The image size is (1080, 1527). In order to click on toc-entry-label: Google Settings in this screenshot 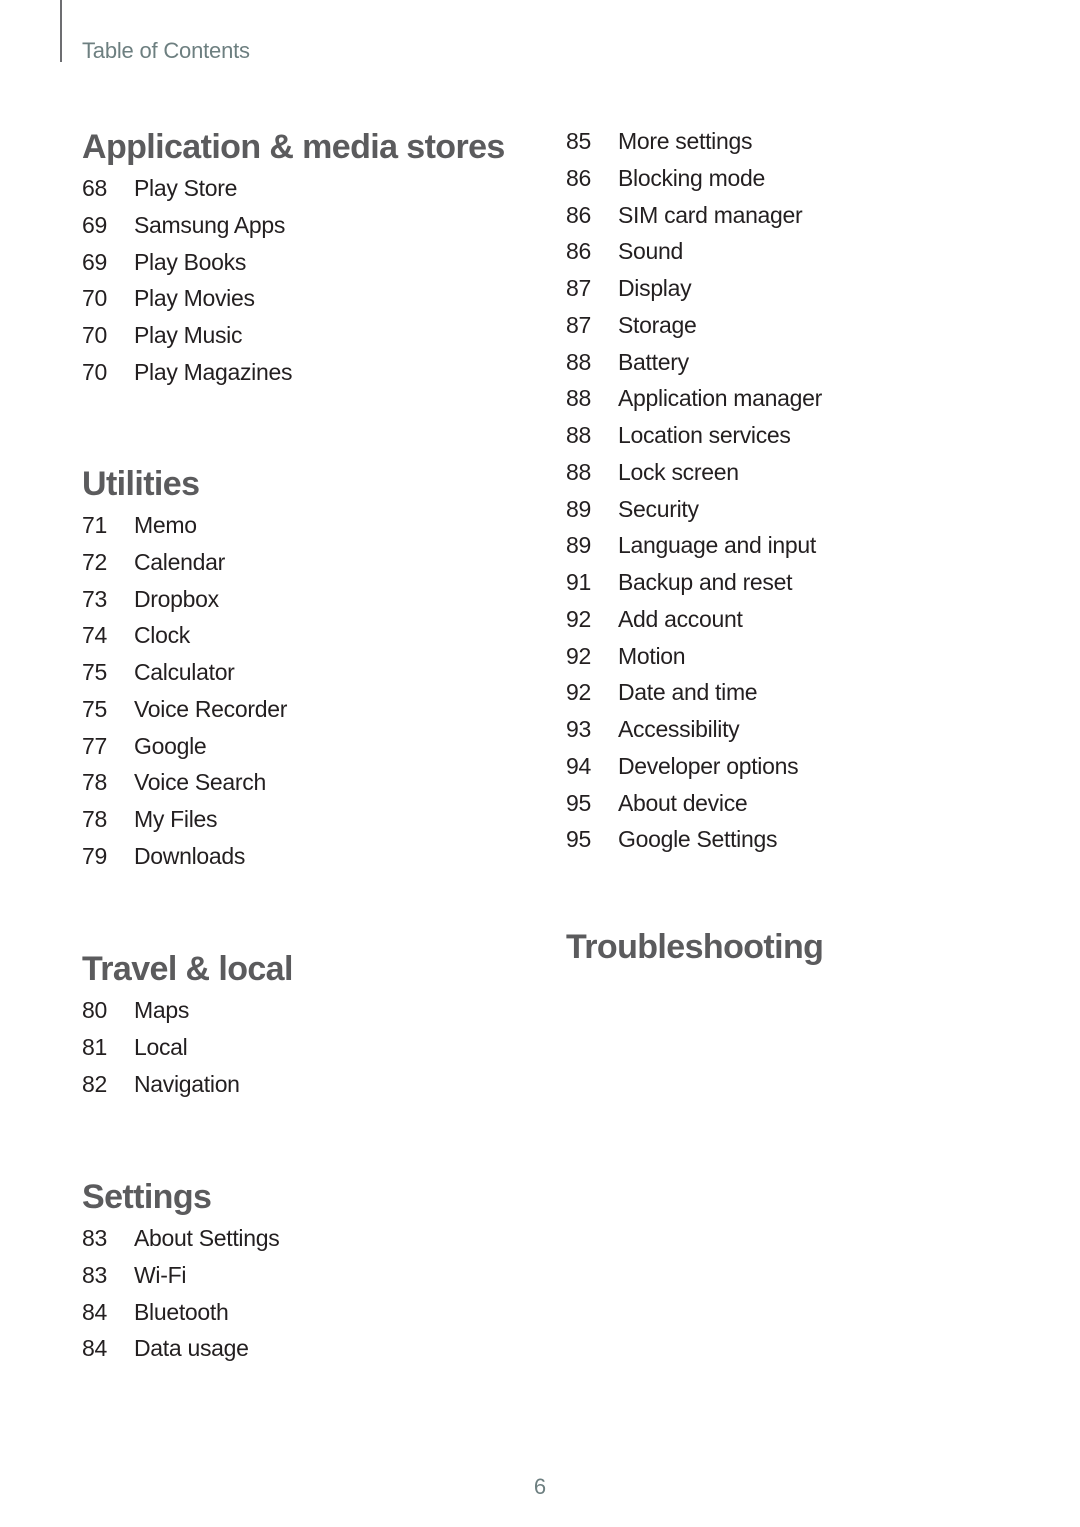, I will do `click(697, 839)`.